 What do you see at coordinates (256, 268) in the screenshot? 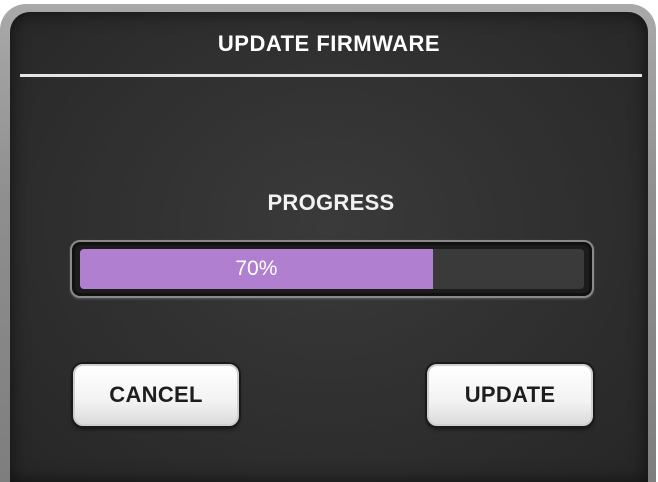
I see `progress-percent-text: 70%` at bounding box center [256, 268].